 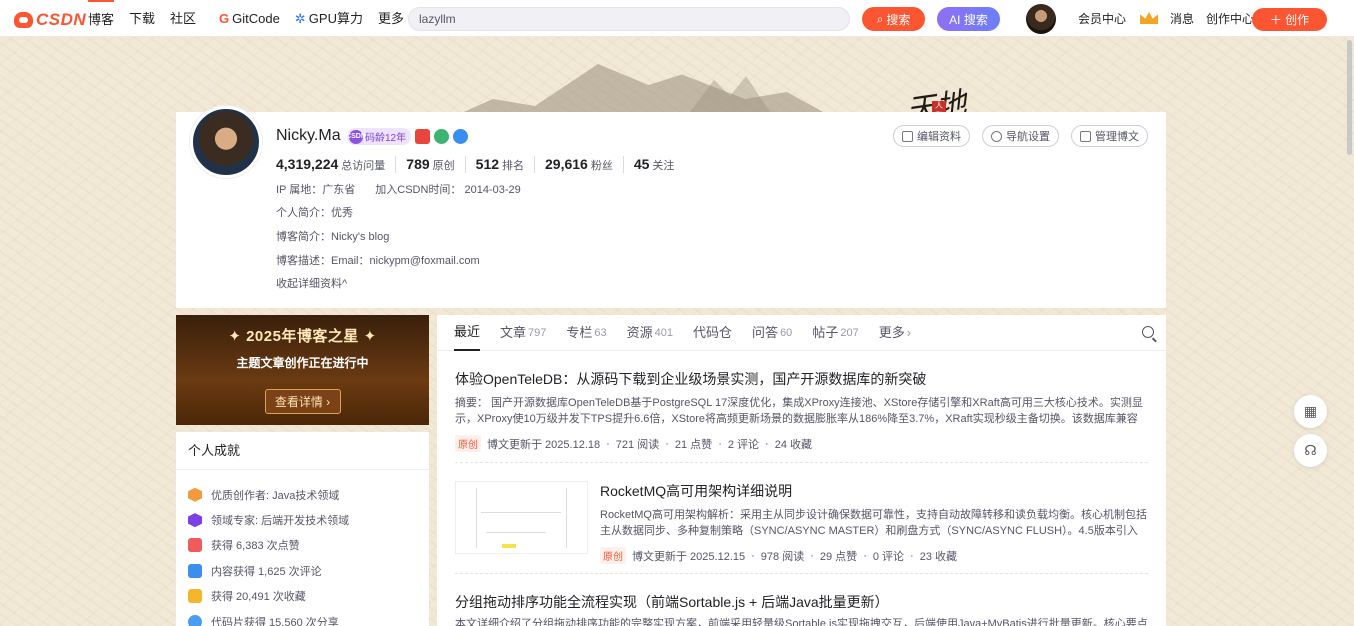 I want to click on tab-articles: 文章 797, so click(x=523, y=333).